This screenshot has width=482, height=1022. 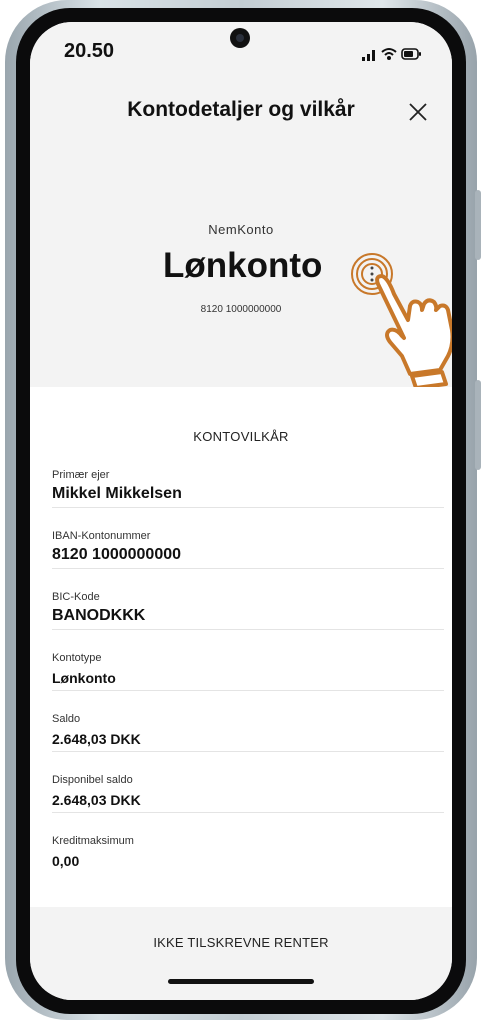 What do you see at coordinates (101, 536) in the screenshot?
I see `row-label: IBAN-Kontonummer` at bounding box center [101, 536].